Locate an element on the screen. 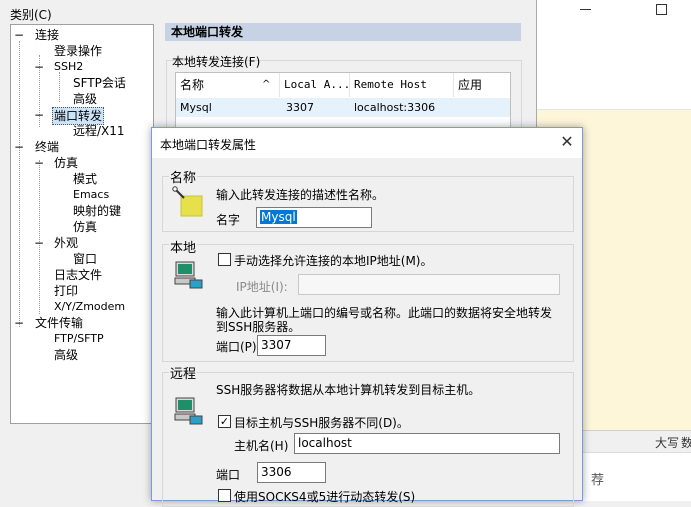  name-description: 输入此转发连接的描述性名称。 is located at coordinates (300, 195).